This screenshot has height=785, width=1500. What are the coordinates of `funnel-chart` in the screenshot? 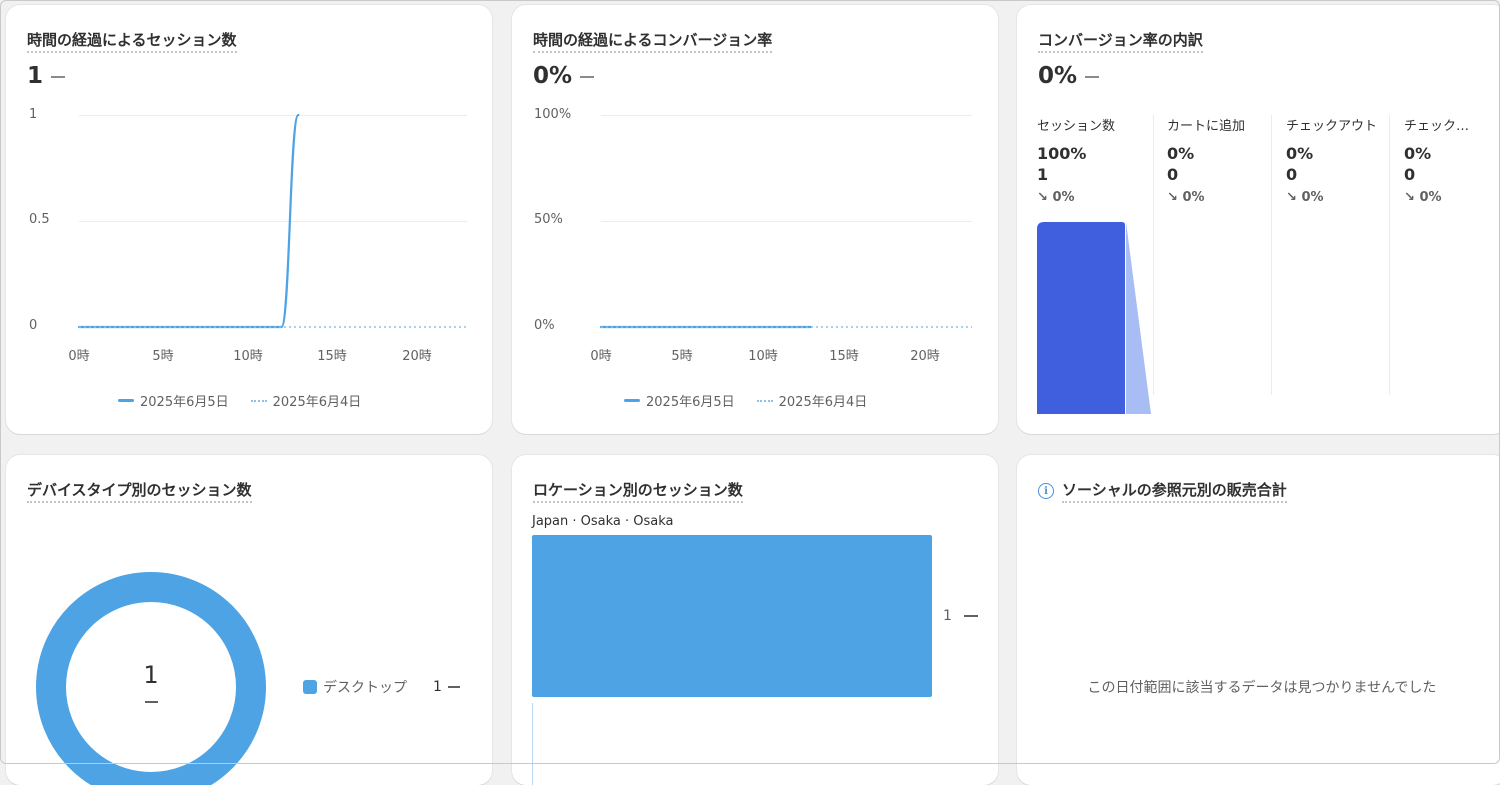 It's located at (1094, 318).